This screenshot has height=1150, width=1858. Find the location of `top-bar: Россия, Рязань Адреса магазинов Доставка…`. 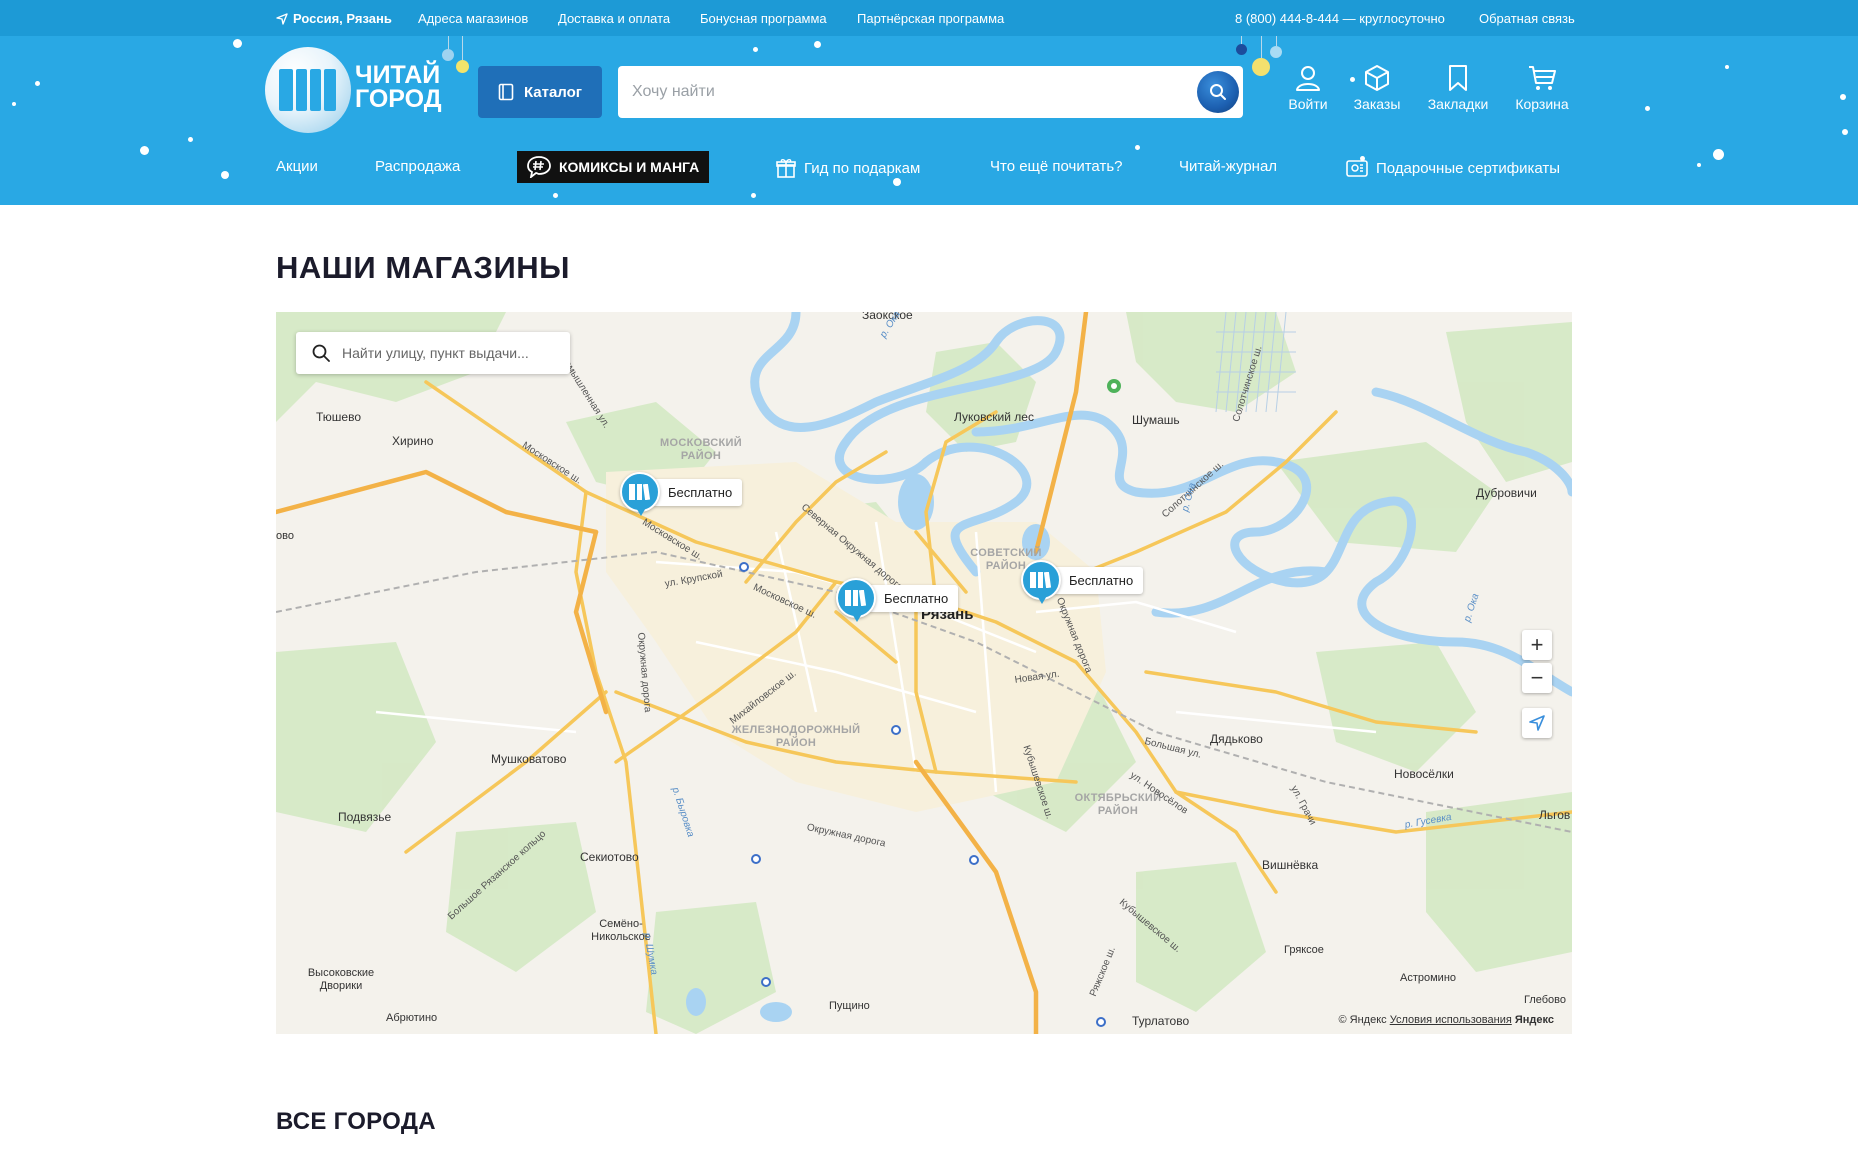

top-bar: Россия, Рязань Адреса магазинов Доставка… is located at coordinates (929, 18).